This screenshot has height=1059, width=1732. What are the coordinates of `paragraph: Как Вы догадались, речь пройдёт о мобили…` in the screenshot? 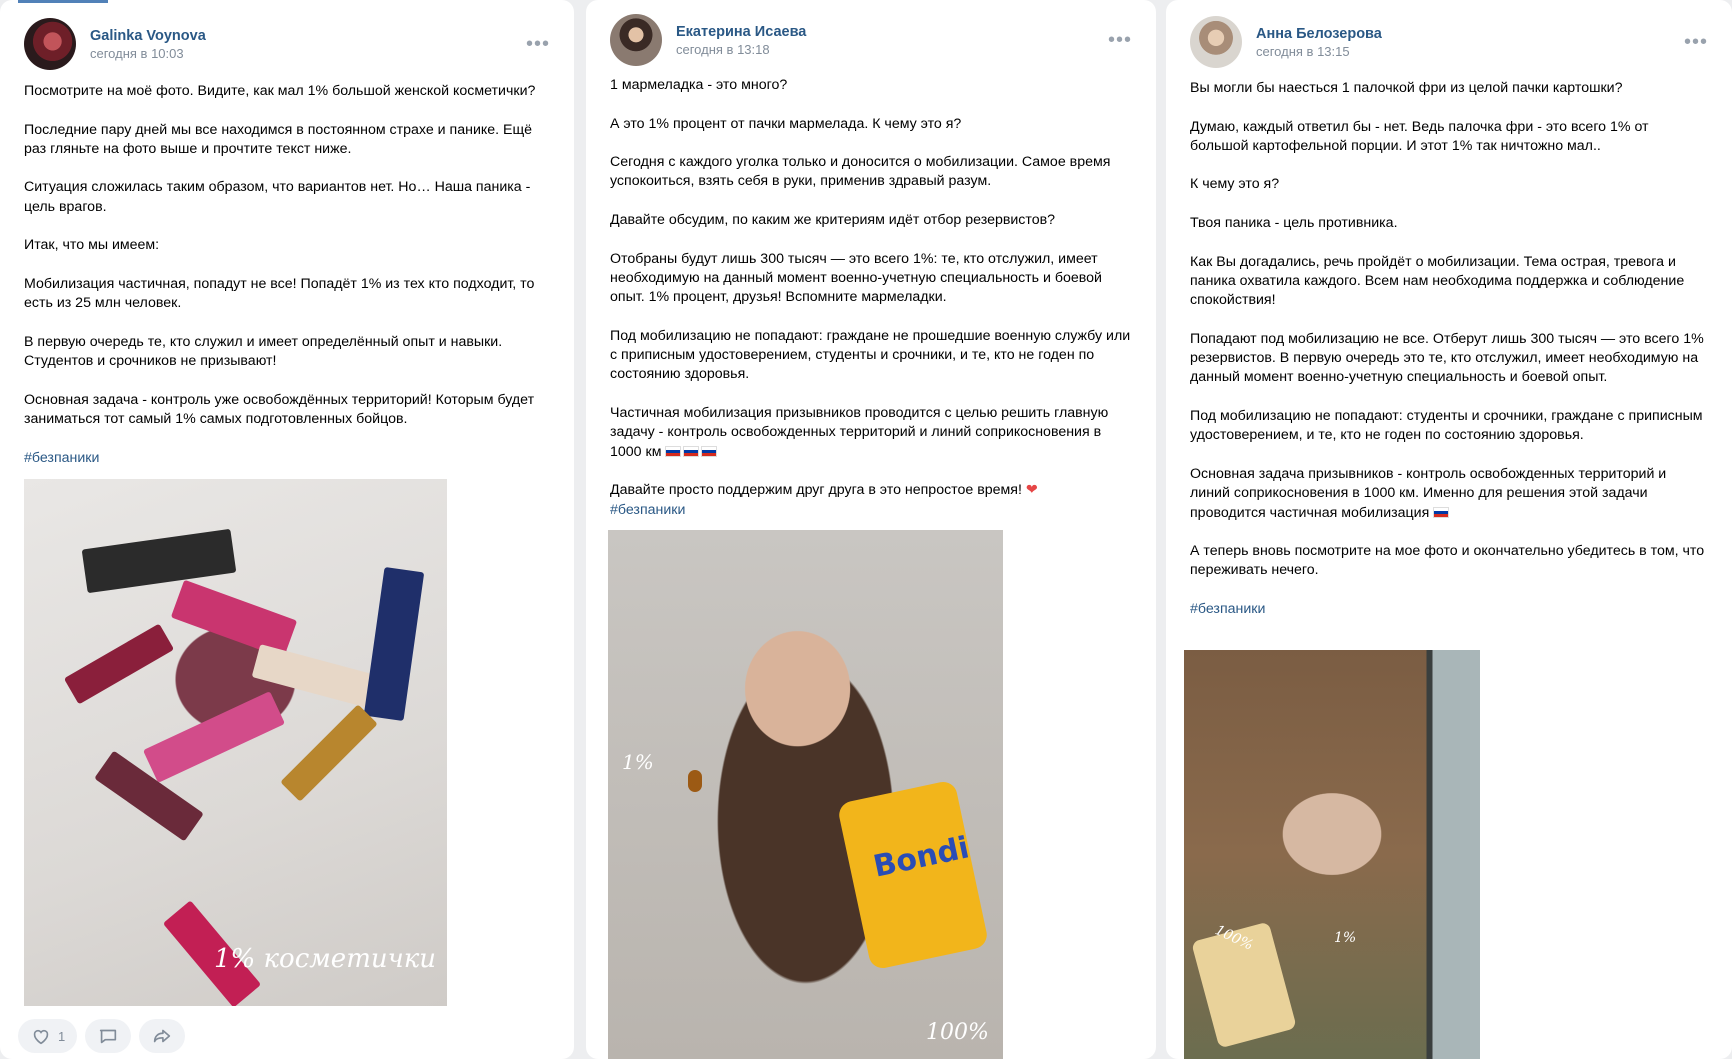 It's located at (1437, 281).